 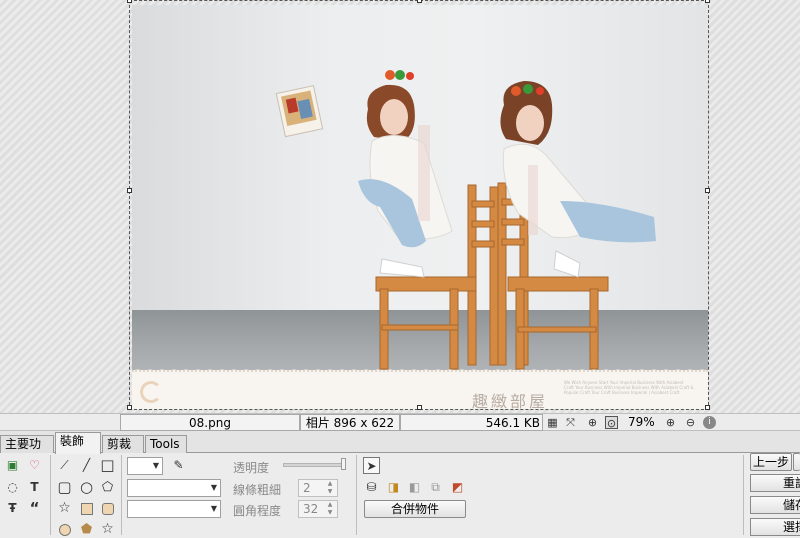 What do you see at coordinates (314, 465) in the screenshot?
I see `opacity-slider` at bounding box center [314, 465].